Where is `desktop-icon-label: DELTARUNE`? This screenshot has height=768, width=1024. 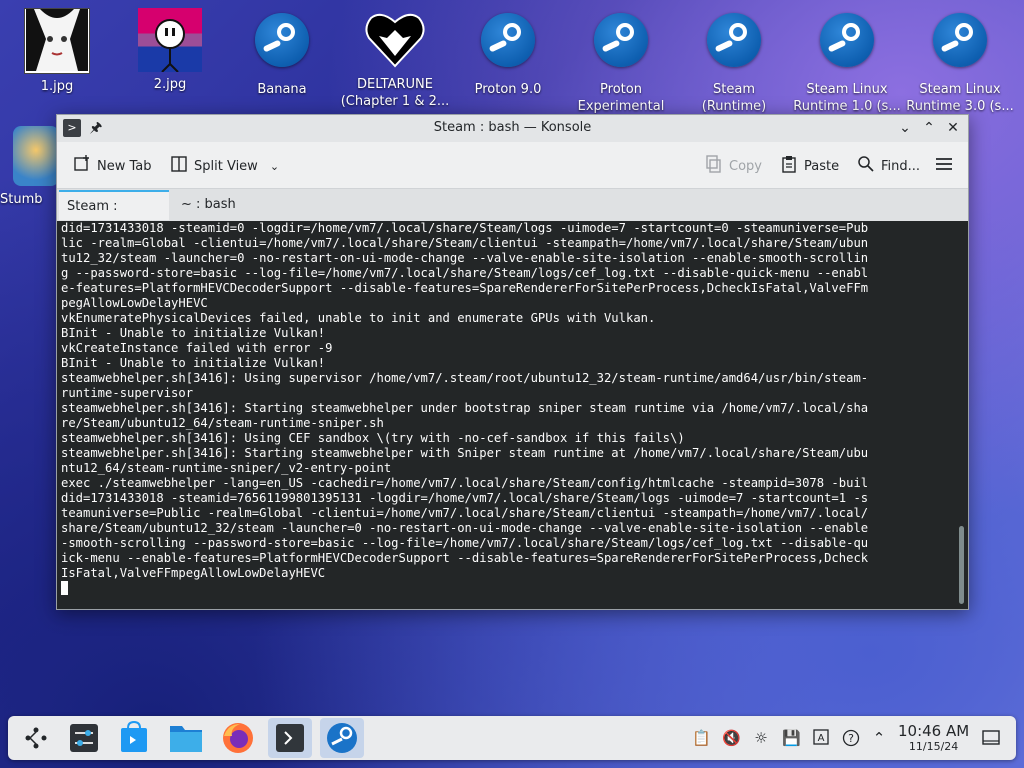 desktop-icon-label: DELTARUNE is located at coordinates (395, 84).